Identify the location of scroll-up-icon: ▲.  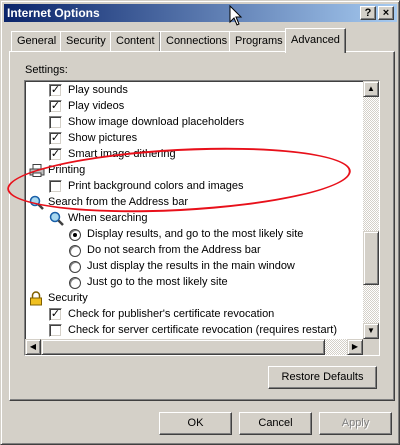
(371, 89).